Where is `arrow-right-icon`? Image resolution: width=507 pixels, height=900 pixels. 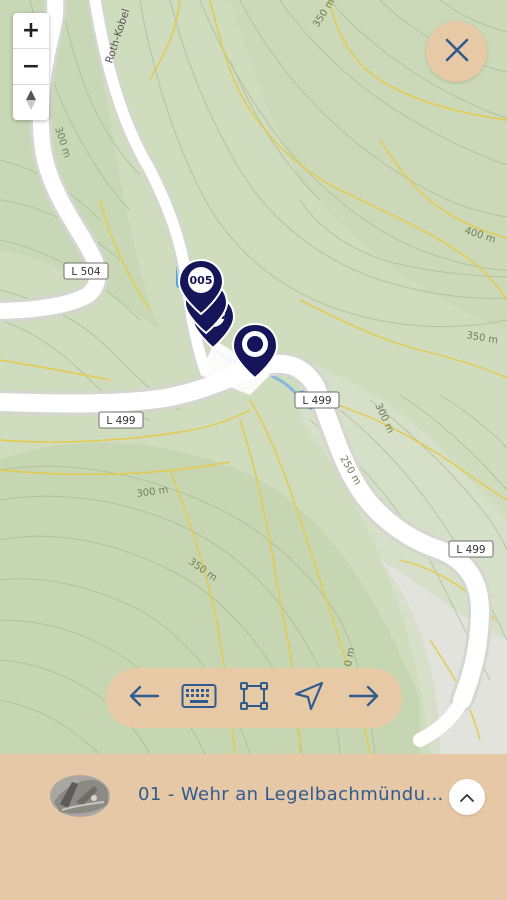
arrow-right-icon is located at coordinates (364, 698).